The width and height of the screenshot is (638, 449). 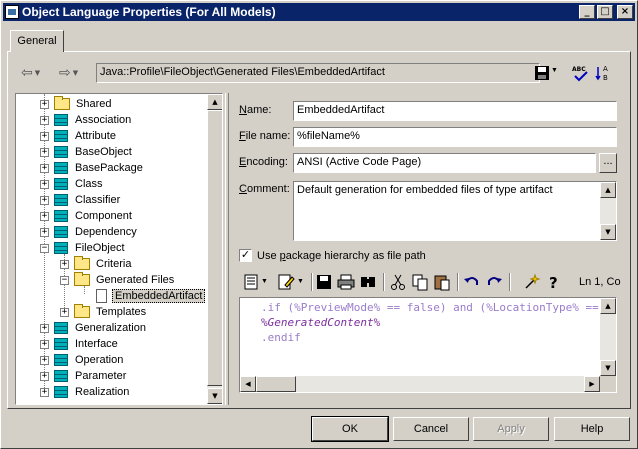 I want to click on encoding-field: ANSI (Active Code Page), so click(x=444, y=163).